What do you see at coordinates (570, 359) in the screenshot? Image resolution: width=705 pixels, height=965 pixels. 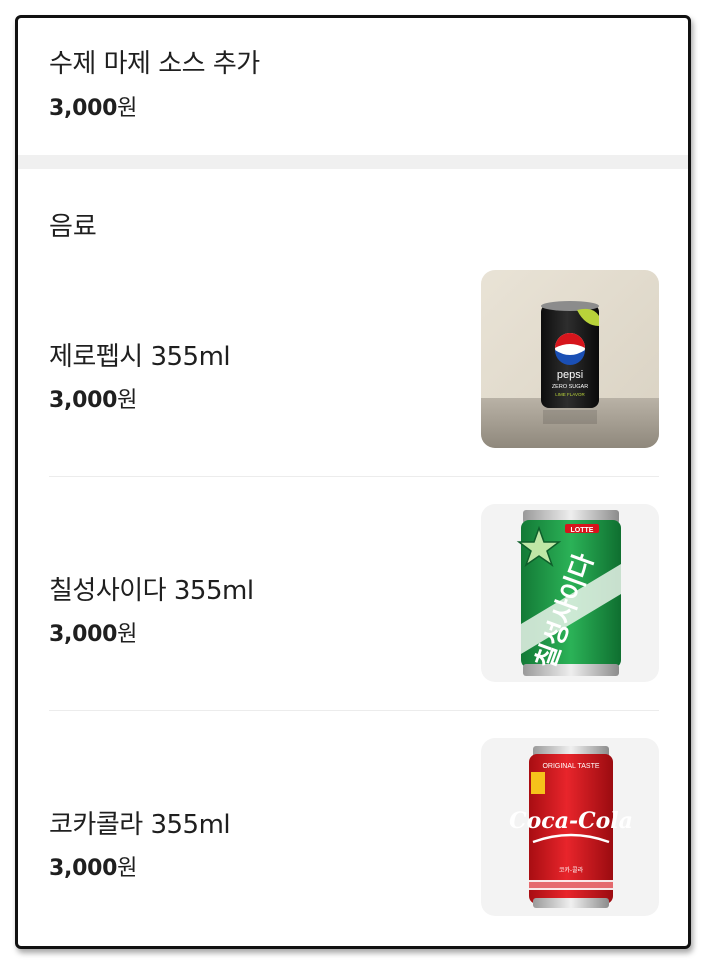 I see `pepsi-can-image: pepsi ZERO SUGAR LIME FLAVOR` at bounding box center [570, 359].